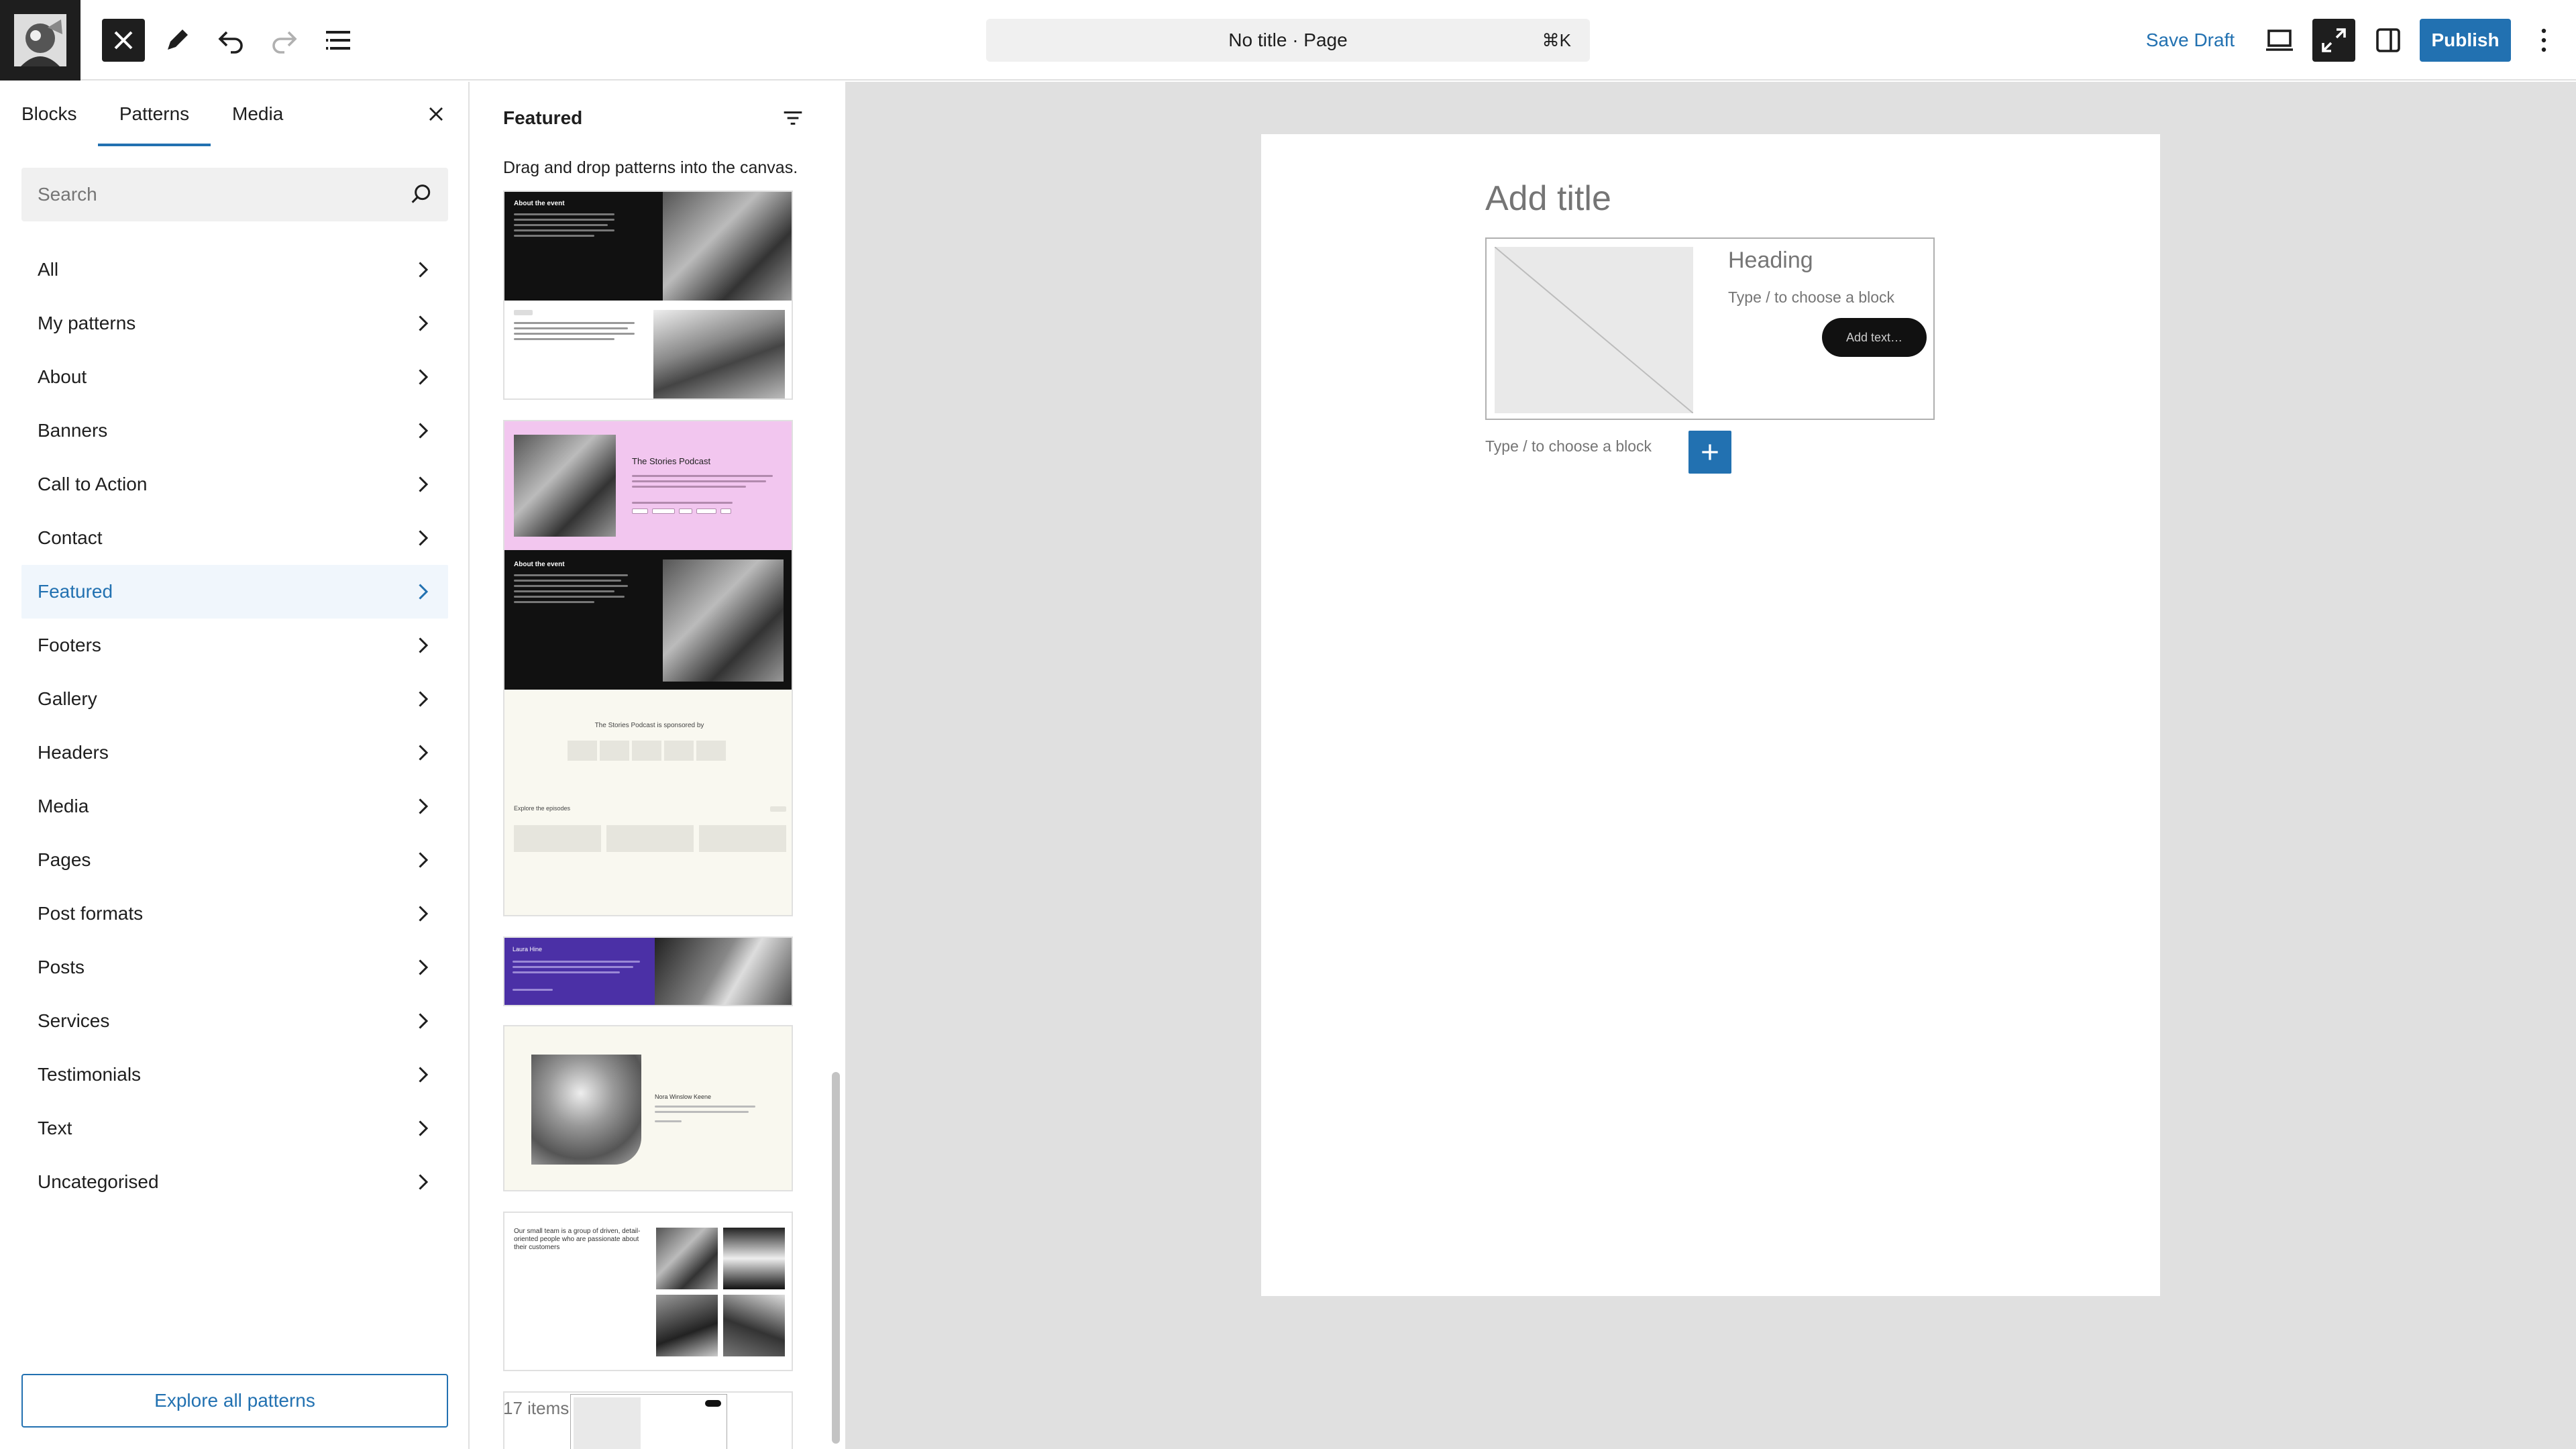 The image size is (2576, 1449). I want to click on category-media: Media, so click(234, 806).